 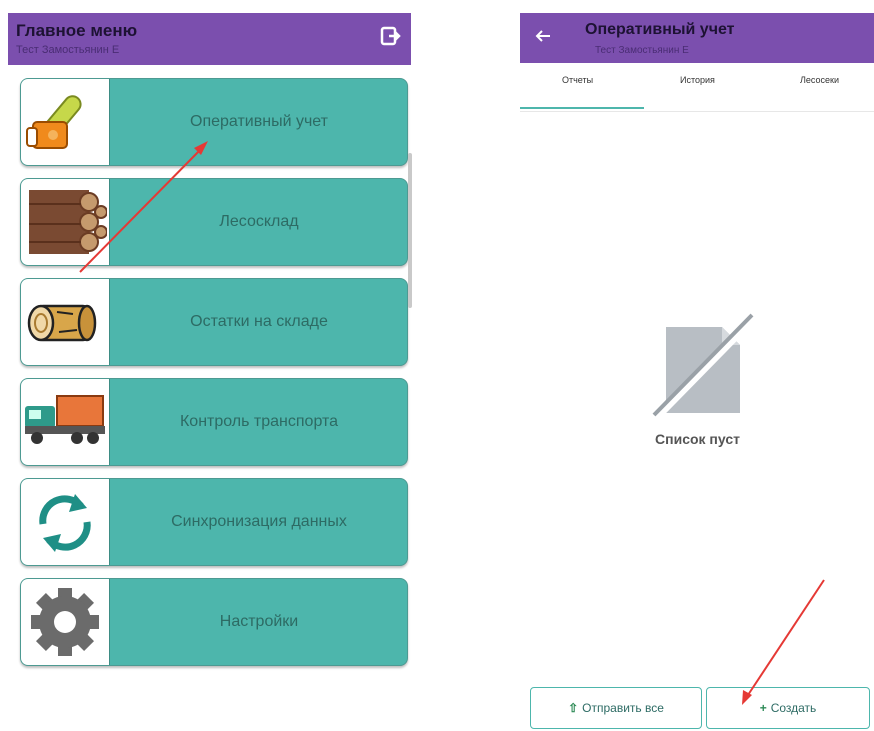 What do you see at coordinates (259, 521) in the screenshot?
I see `menu-item-label: Синхронизация данных` at bounding box center [259, 521].